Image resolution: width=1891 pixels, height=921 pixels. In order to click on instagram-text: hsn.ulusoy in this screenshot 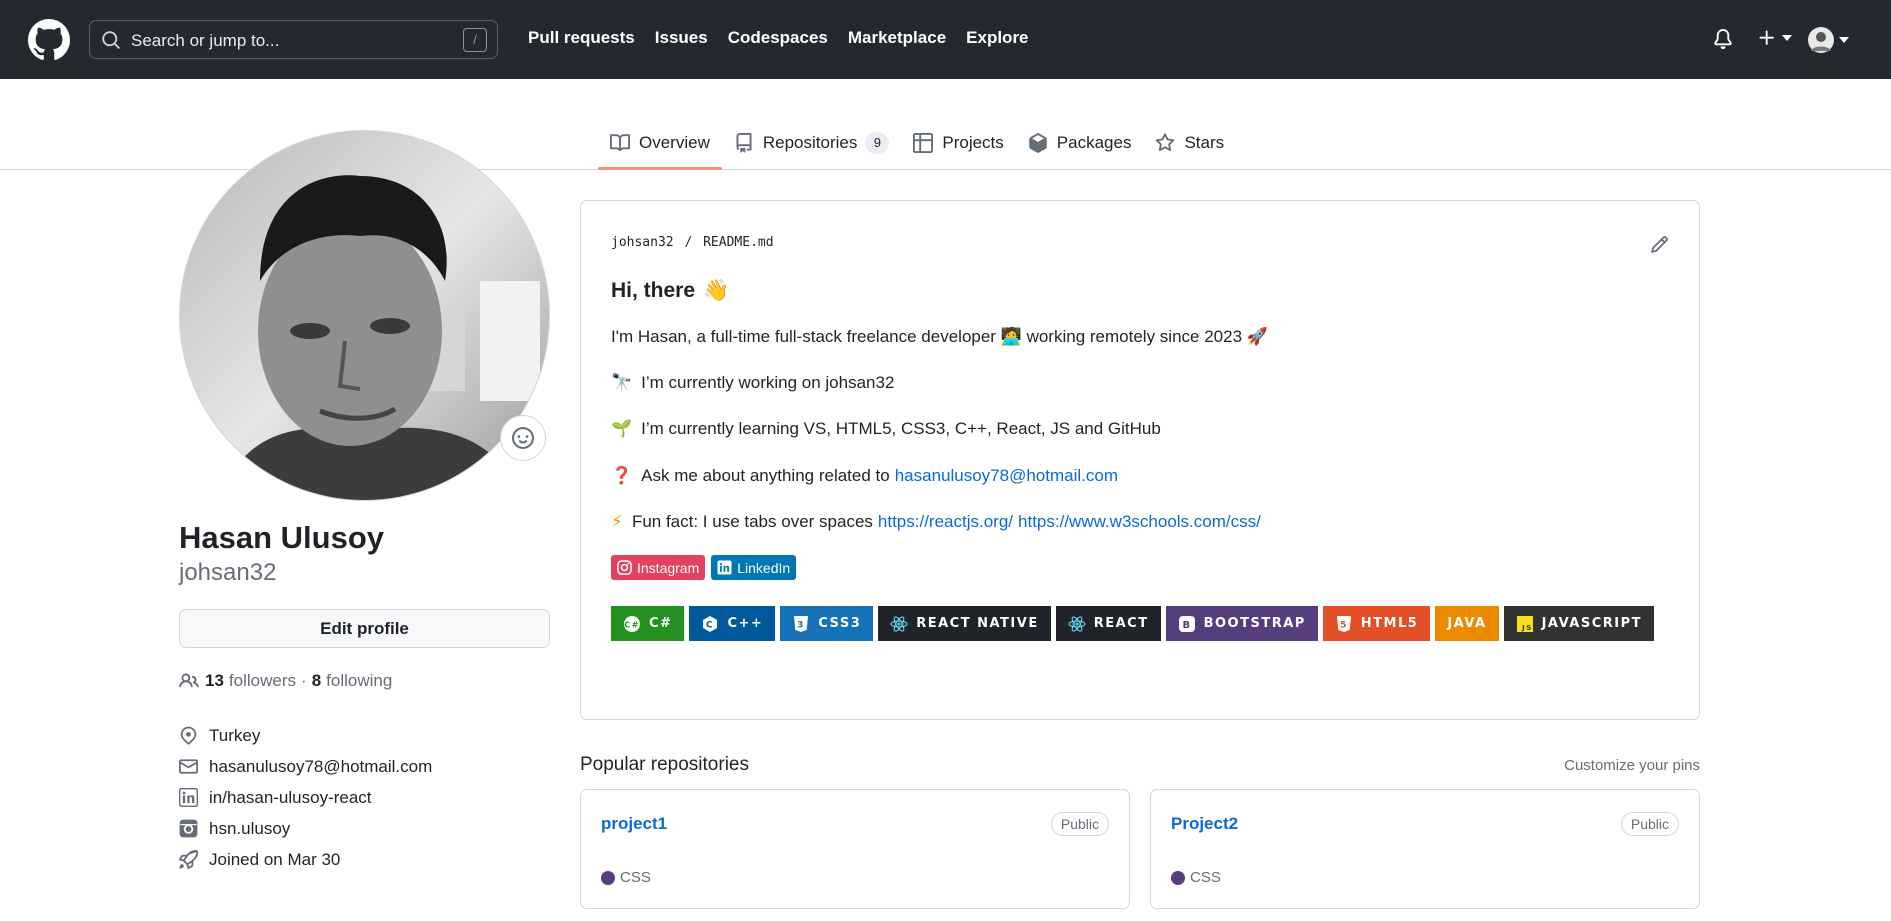, I will do `click(249, 829)`.